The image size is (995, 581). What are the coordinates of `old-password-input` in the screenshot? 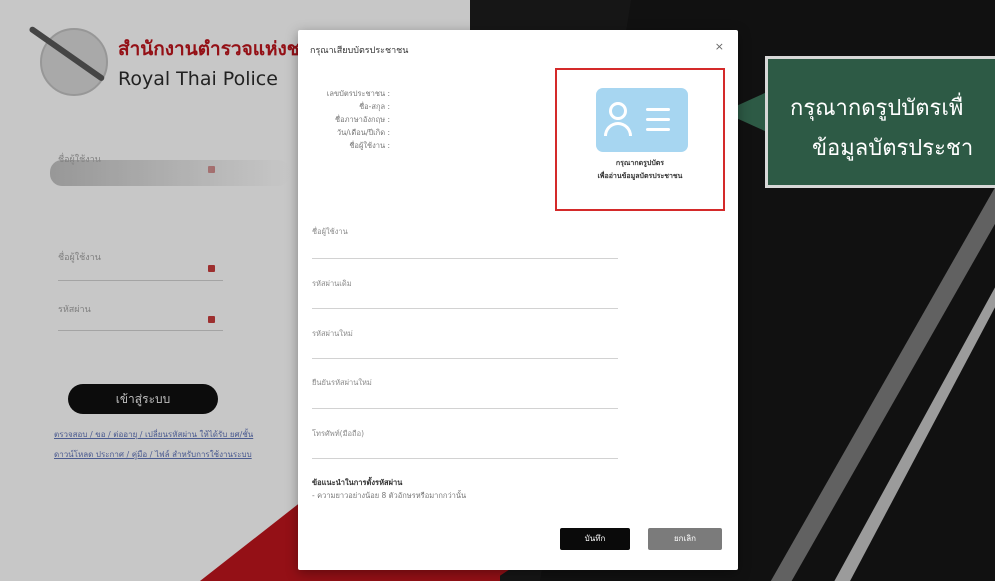 It's located at (465, 308).